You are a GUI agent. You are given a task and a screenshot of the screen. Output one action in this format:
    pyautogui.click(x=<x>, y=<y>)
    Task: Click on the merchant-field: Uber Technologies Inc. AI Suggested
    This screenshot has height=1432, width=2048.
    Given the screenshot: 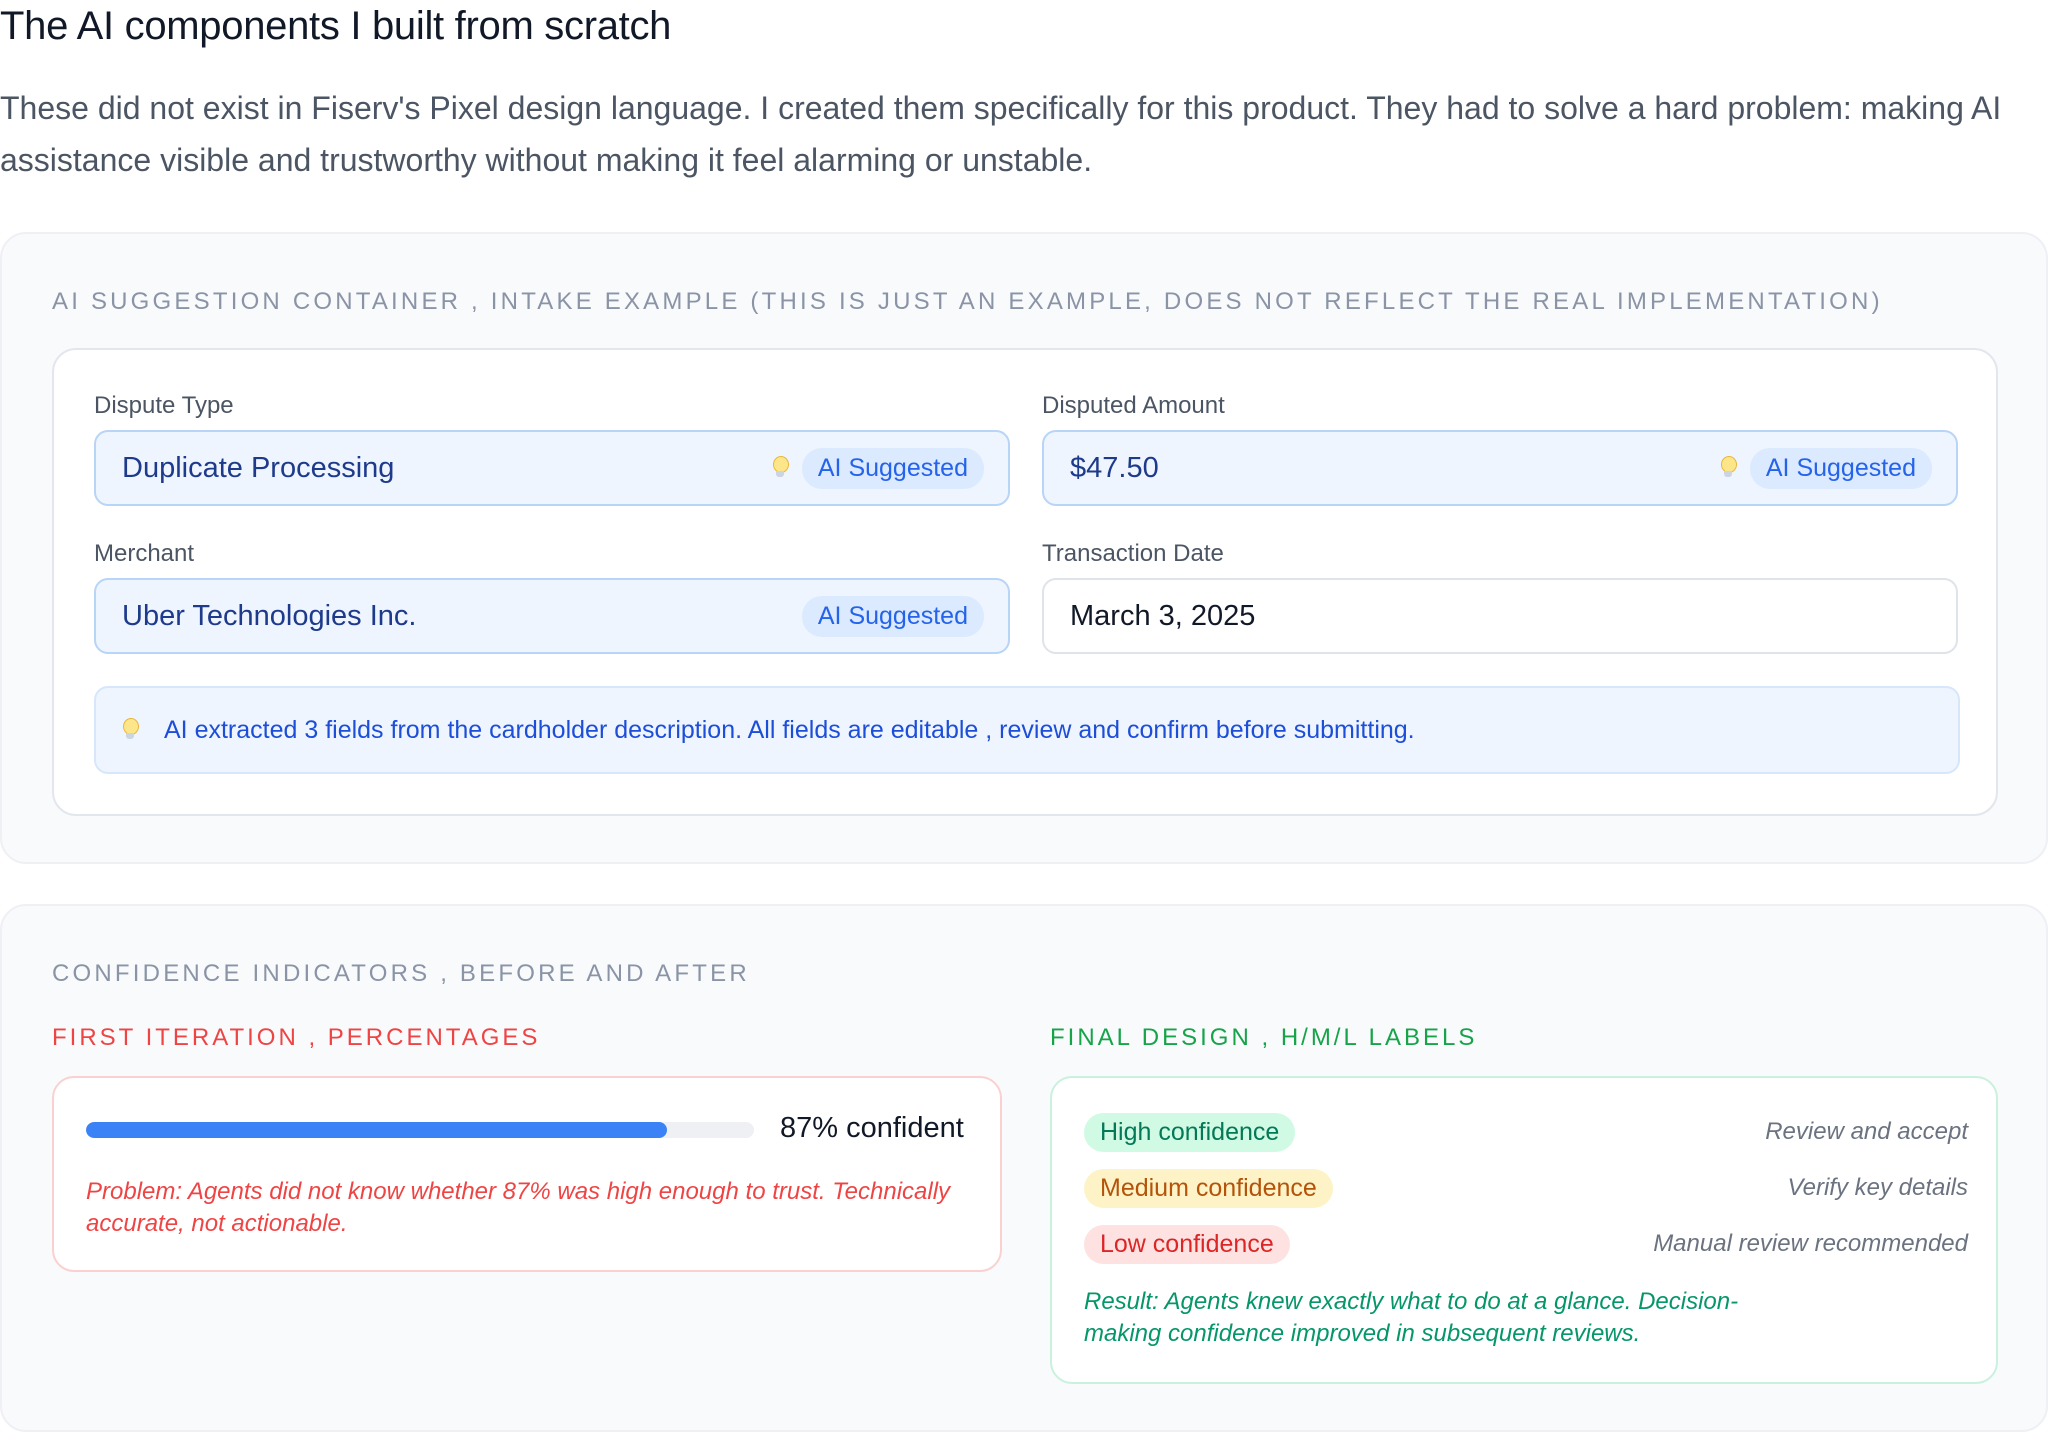 What is the action you would take?
    pyautogui.click(x=552, y=616)
    